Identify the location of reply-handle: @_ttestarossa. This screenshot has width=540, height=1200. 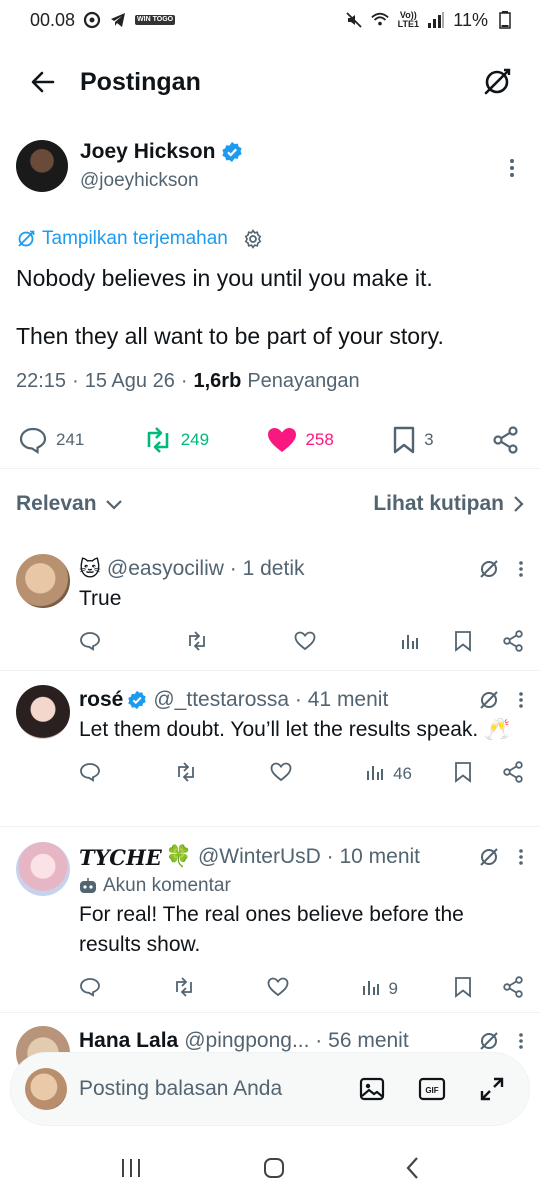
(221, 700).